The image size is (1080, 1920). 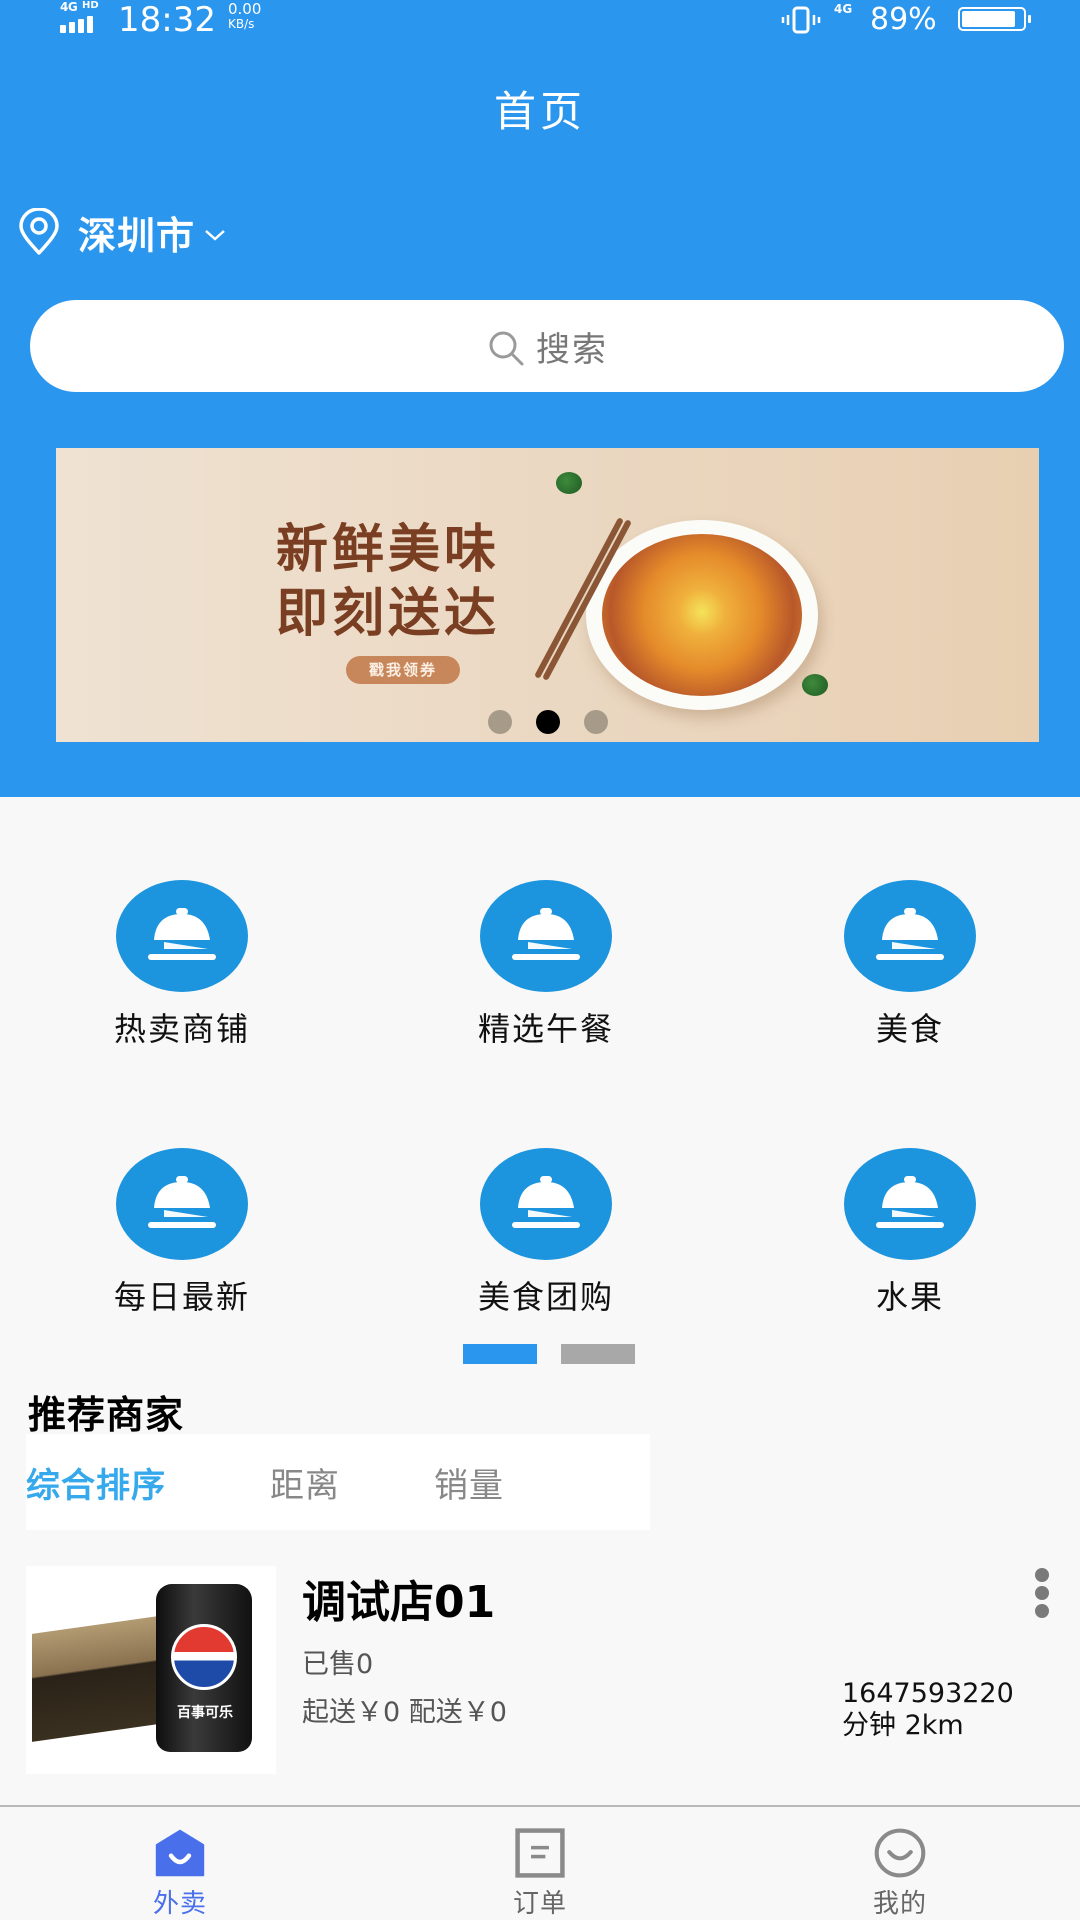 I want to click on tab-label: 订单, so click(x=539, y=1904).